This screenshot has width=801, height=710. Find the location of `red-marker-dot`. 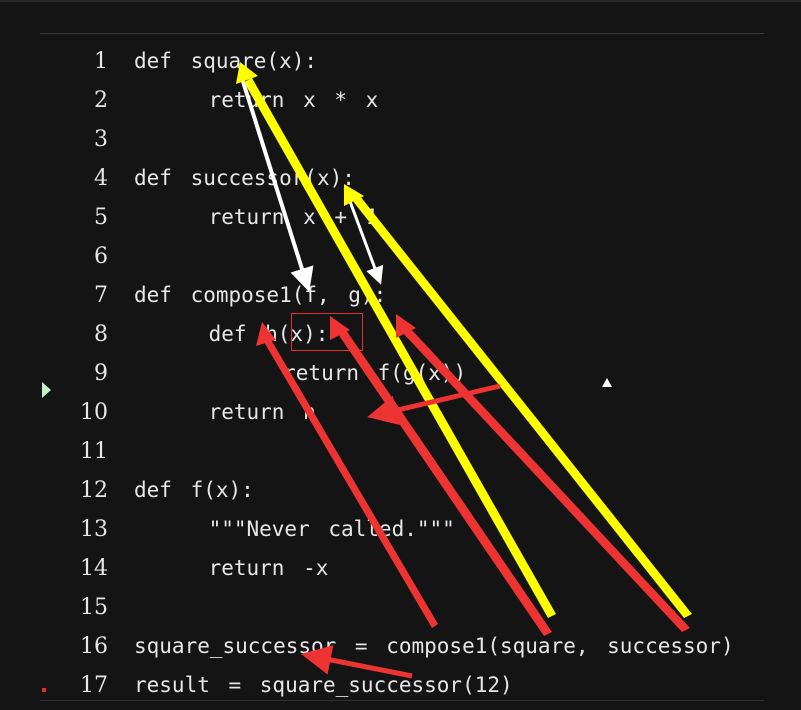

red-marker-dot is located at coordinates (44, 690).